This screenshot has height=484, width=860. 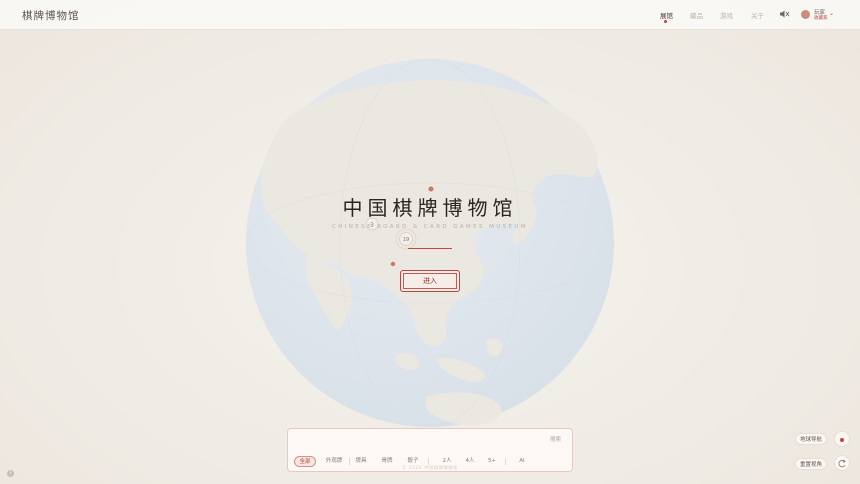 What do you see at coordinates (408, 440) in the screenshot?
I see `search-input` at bounding box center [408, 440].